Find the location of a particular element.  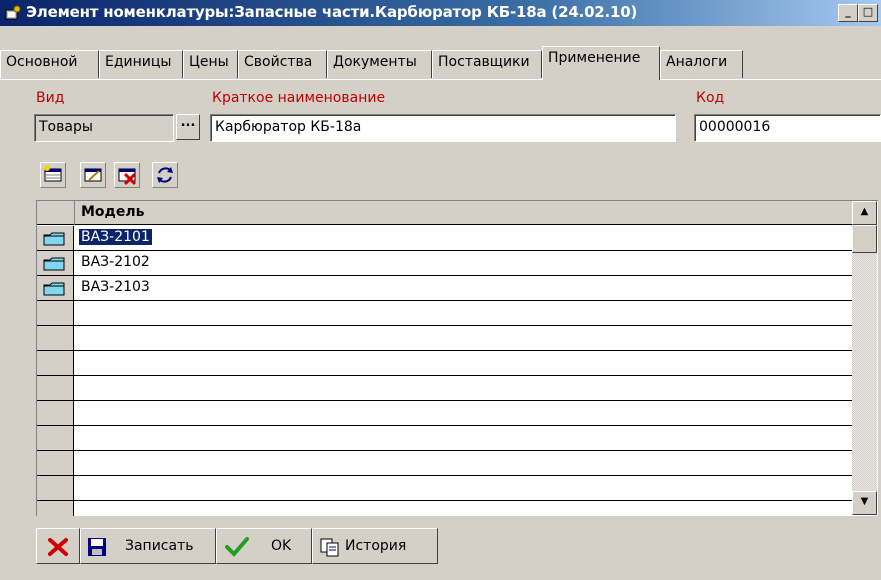

tab-tseny: Цены is located at coordinates (210, 64).